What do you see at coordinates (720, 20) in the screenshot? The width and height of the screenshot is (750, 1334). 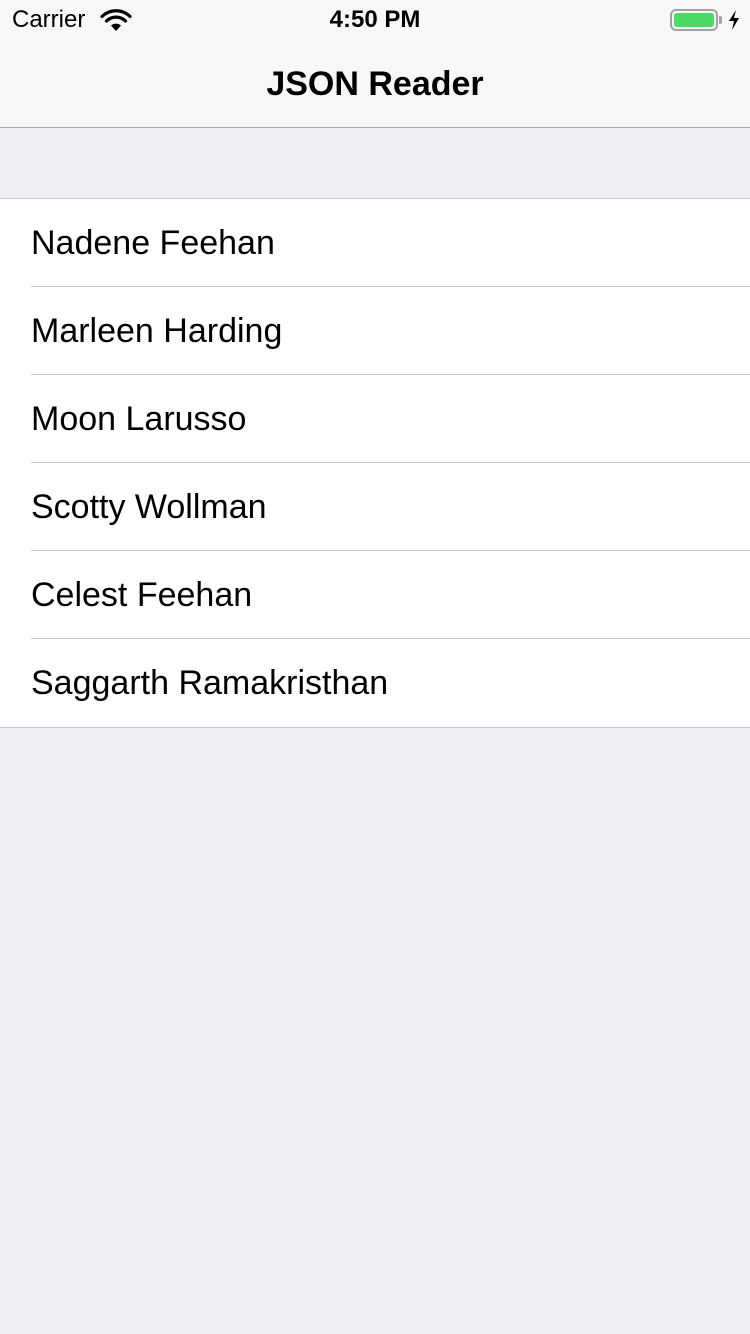 I see `battery-nub` at bounding box center [720, 20].